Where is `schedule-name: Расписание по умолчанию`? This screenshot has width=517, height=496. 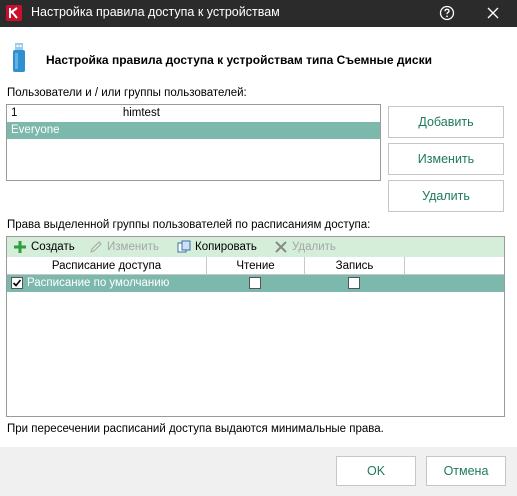 schedule-name: Расписание по умолчанию is located at coordinates (98, 283).